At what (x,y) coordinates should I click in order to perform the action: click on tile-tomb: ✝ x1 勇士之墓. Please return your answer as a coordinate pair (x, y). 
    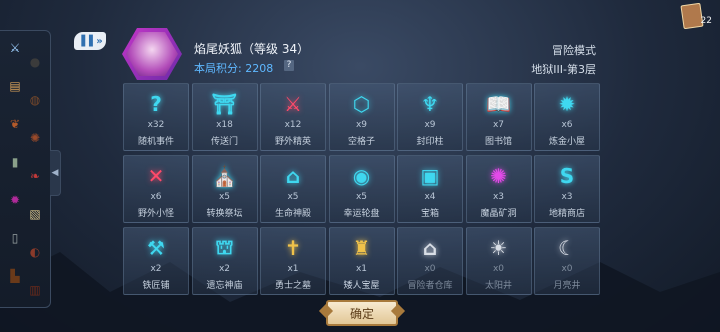
    Looking at the image, I should click on (293, 261).